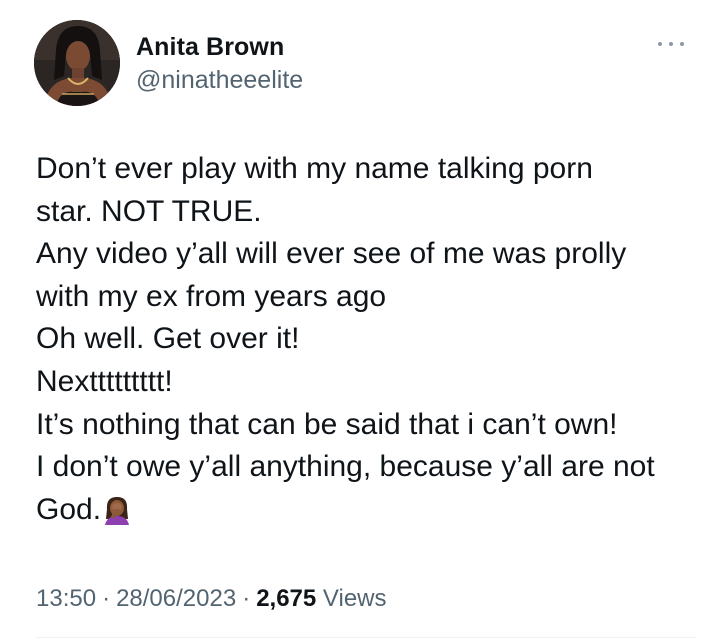 Image resolution: width=720 pixels, height=641 pixels. What do you see at coordinates (104, 381) in the screenshot?
I see `tweet-line: Nexttttttttt!` at bounding box center [104, 381].